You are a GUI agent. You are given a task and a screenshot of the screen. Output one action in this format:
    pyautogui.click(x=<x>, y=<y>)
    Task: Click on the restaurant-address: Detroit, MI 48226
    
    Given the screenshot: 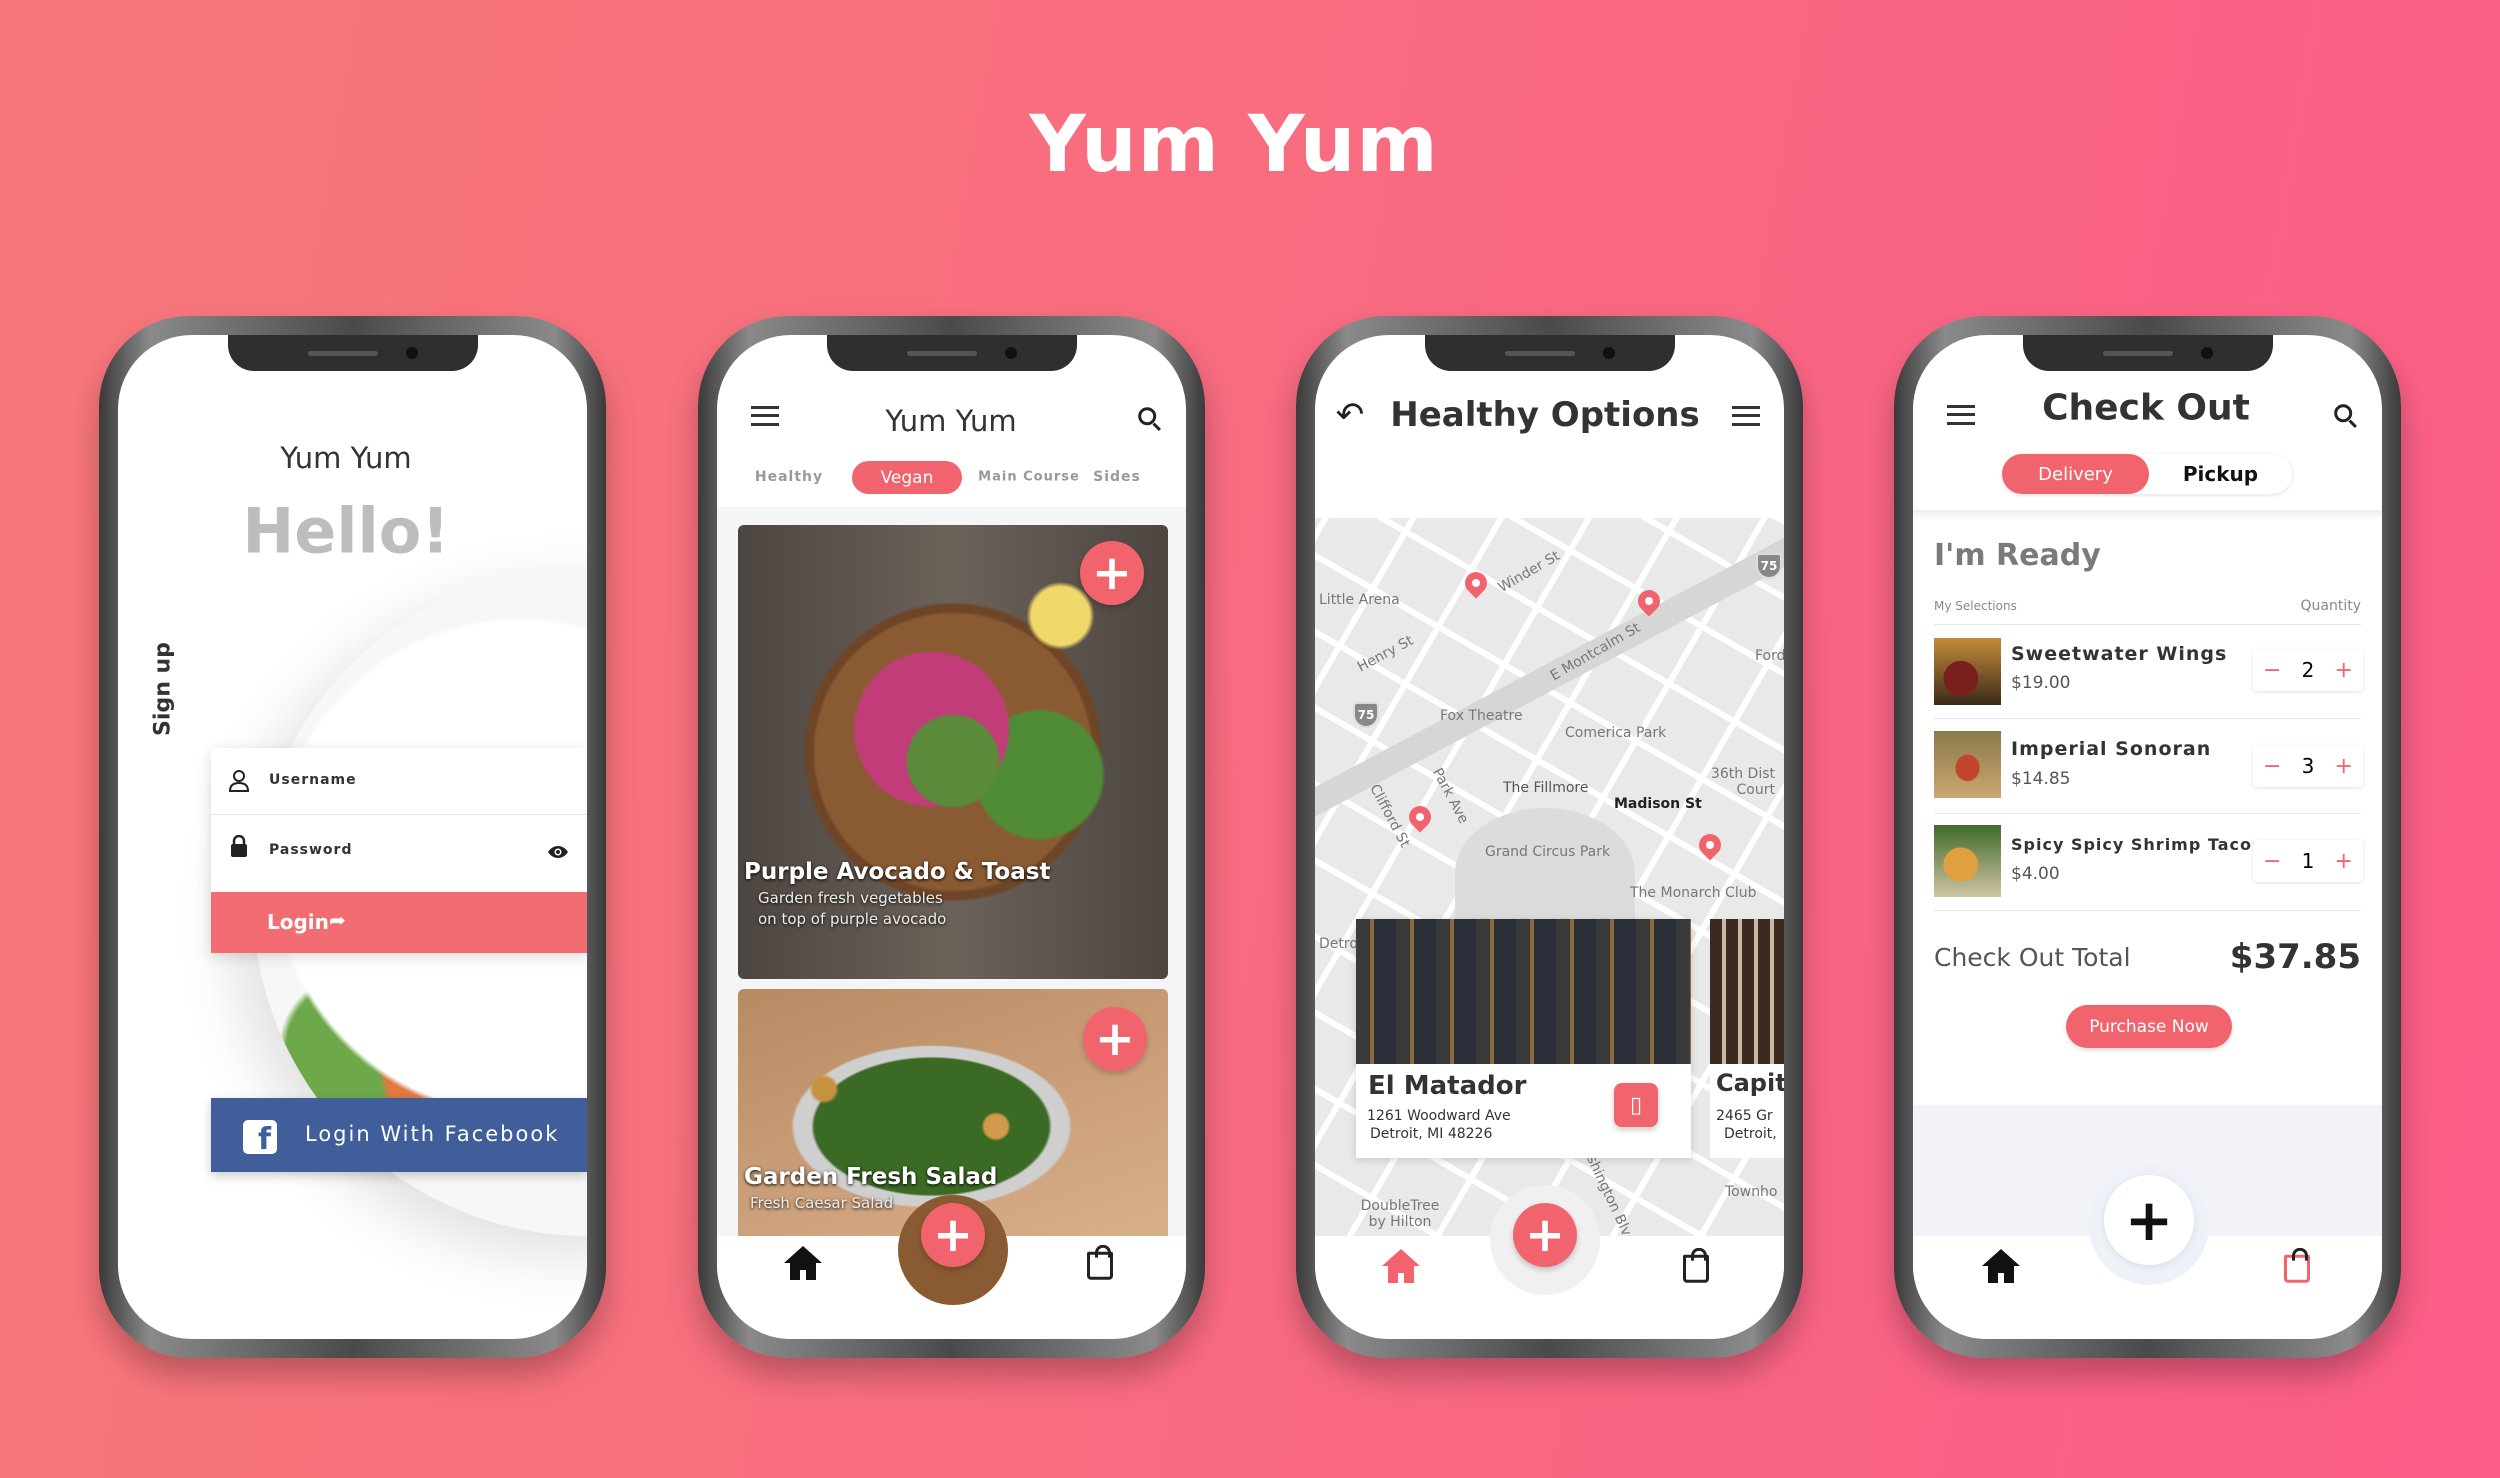 What is the action you would take?
    pyautogui.click(x=1431, y=1134)
    